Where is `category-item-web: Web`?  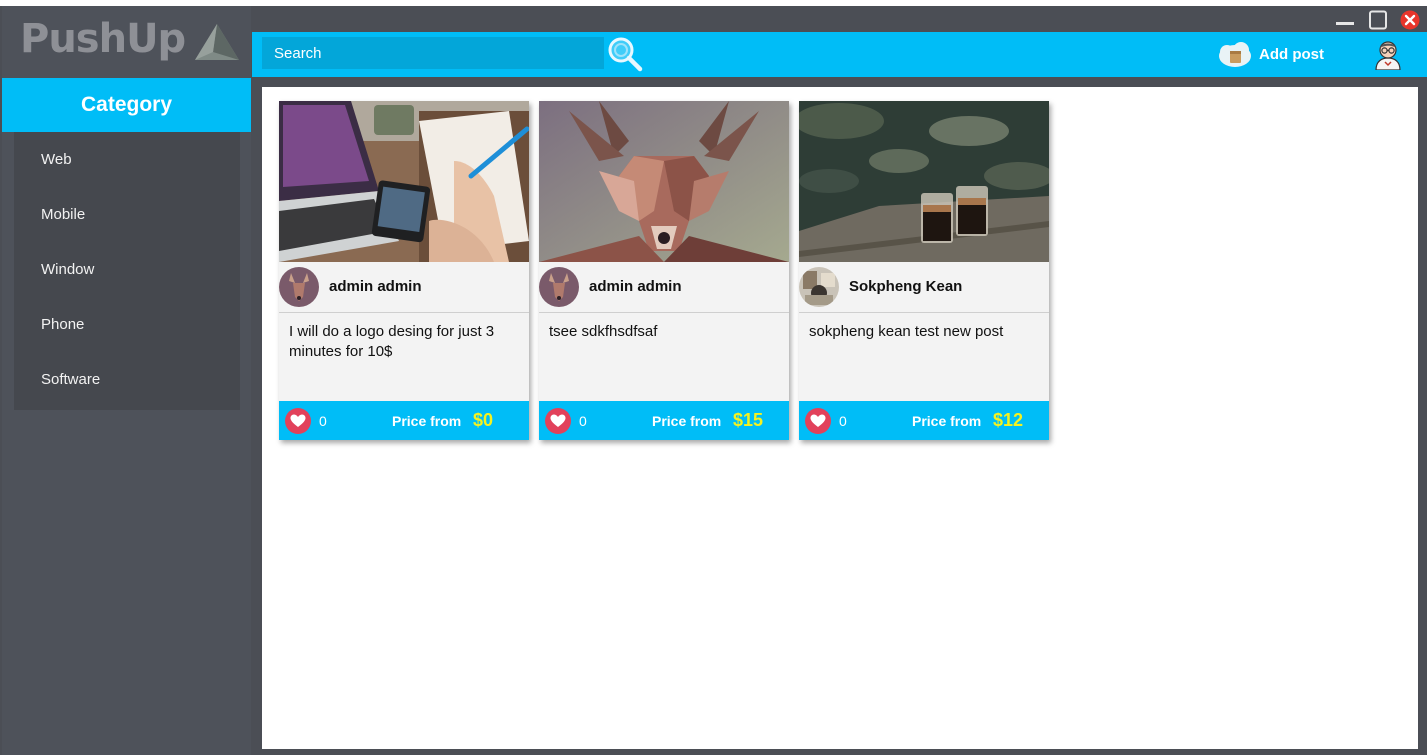
category-item-web: Web is located at coordinates (127, 159).